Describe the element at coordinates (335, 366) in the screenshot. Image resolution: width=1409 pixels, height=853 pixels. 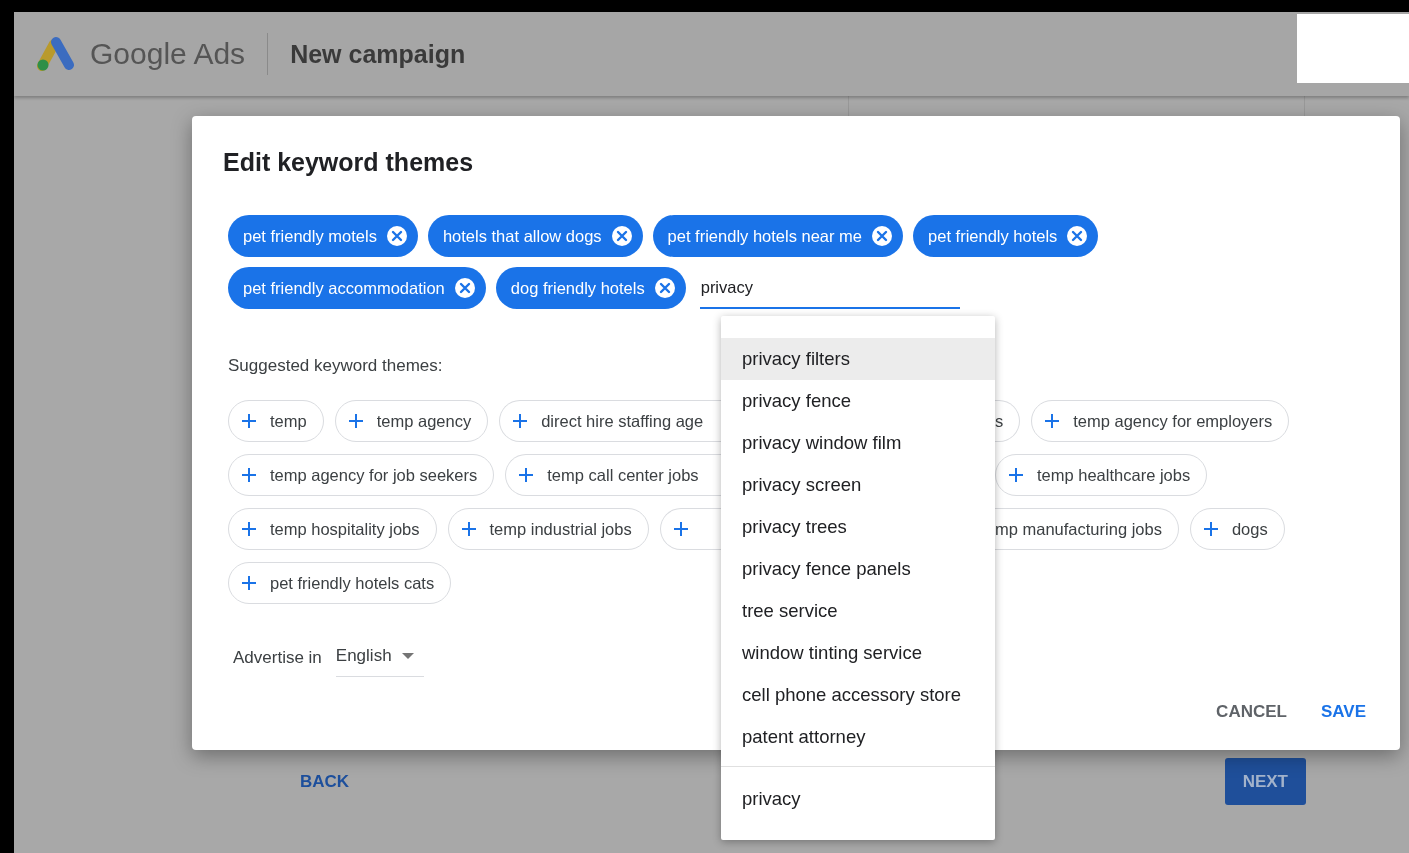
I see `suggested-label: Suggested keyword themes:` at that location.